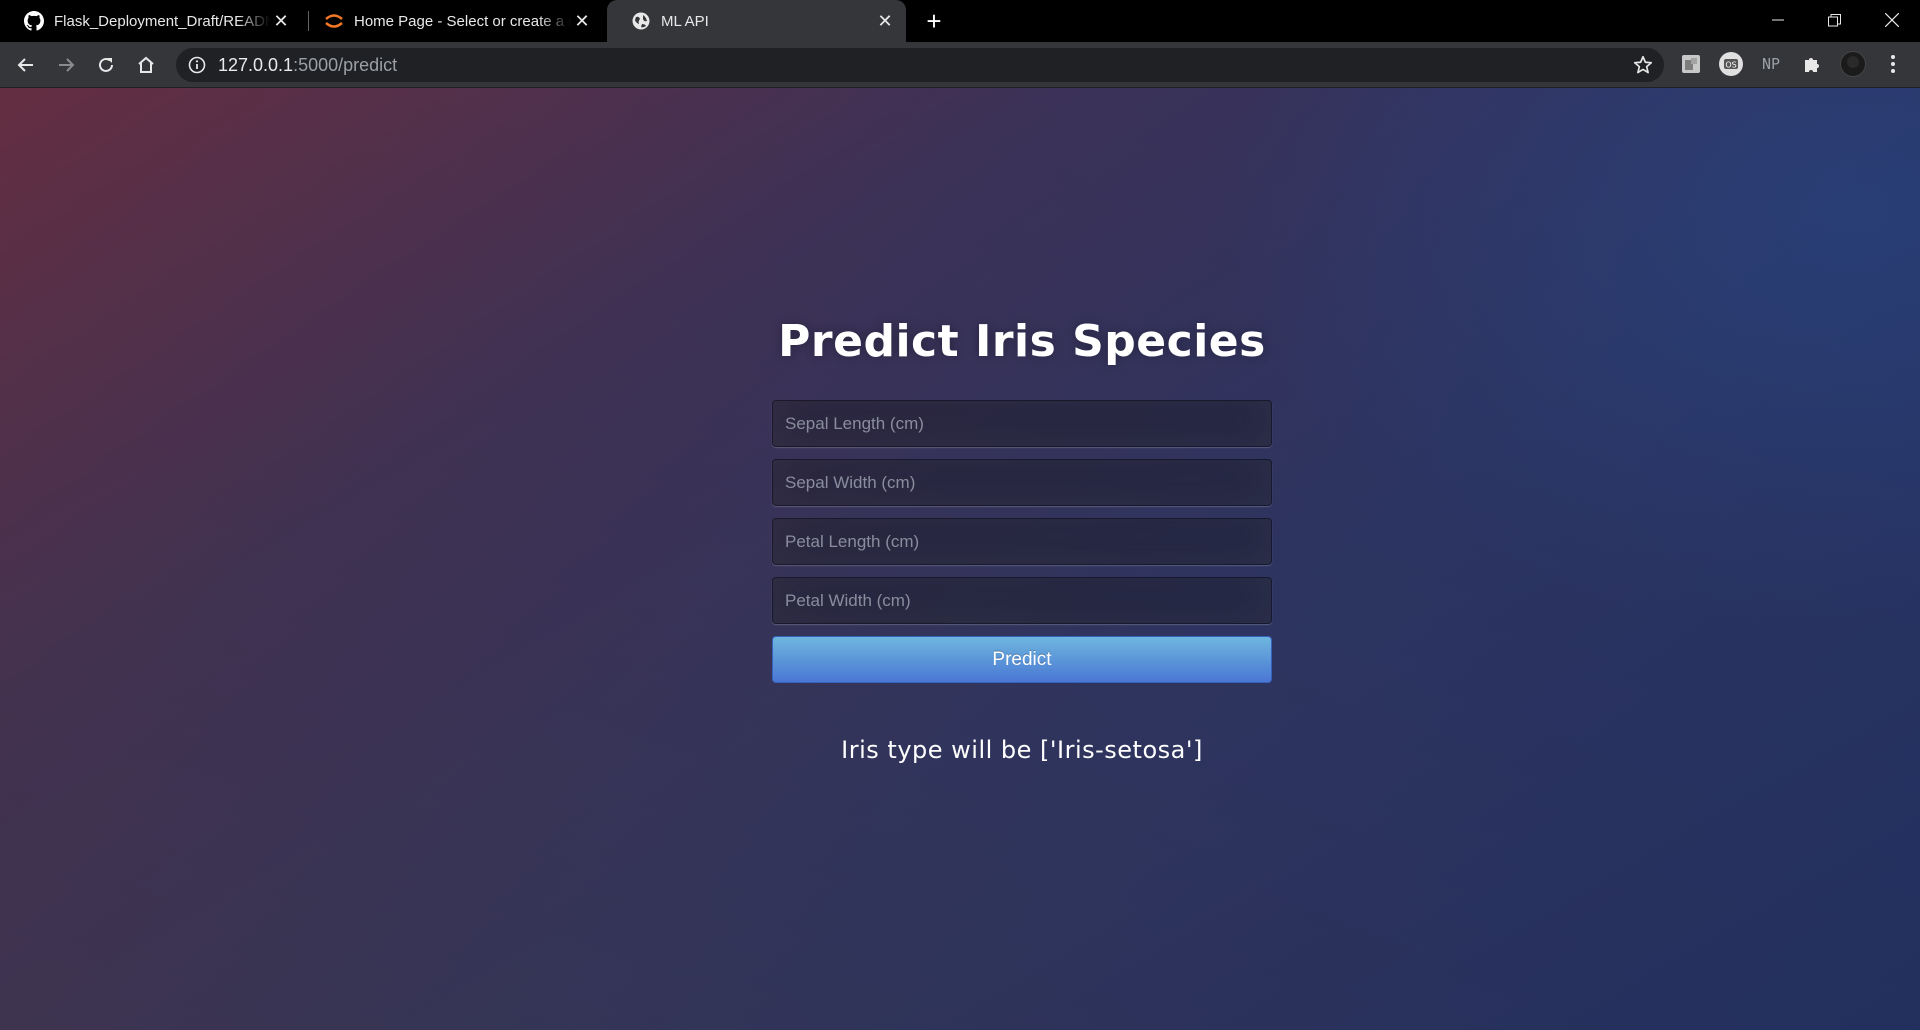 The height and width of the screenshot is (1030, 1920). I want to click on os-label: OS, so click(1730, 65).